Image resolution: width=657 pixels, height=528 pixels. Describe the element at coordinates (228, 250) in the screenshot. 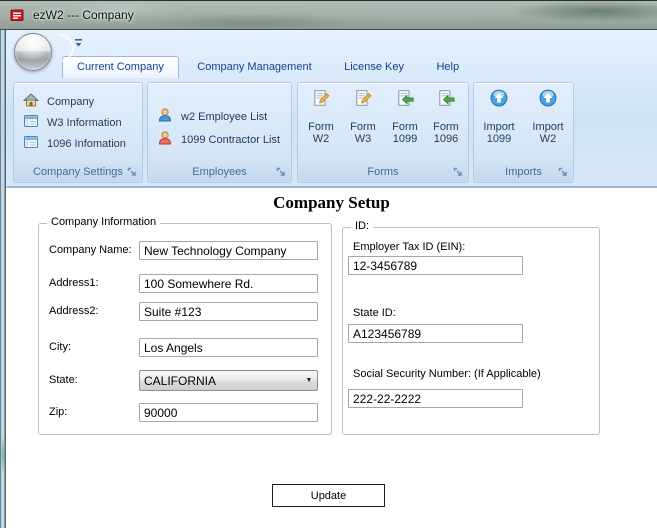

I see `company-name-input` at that location.